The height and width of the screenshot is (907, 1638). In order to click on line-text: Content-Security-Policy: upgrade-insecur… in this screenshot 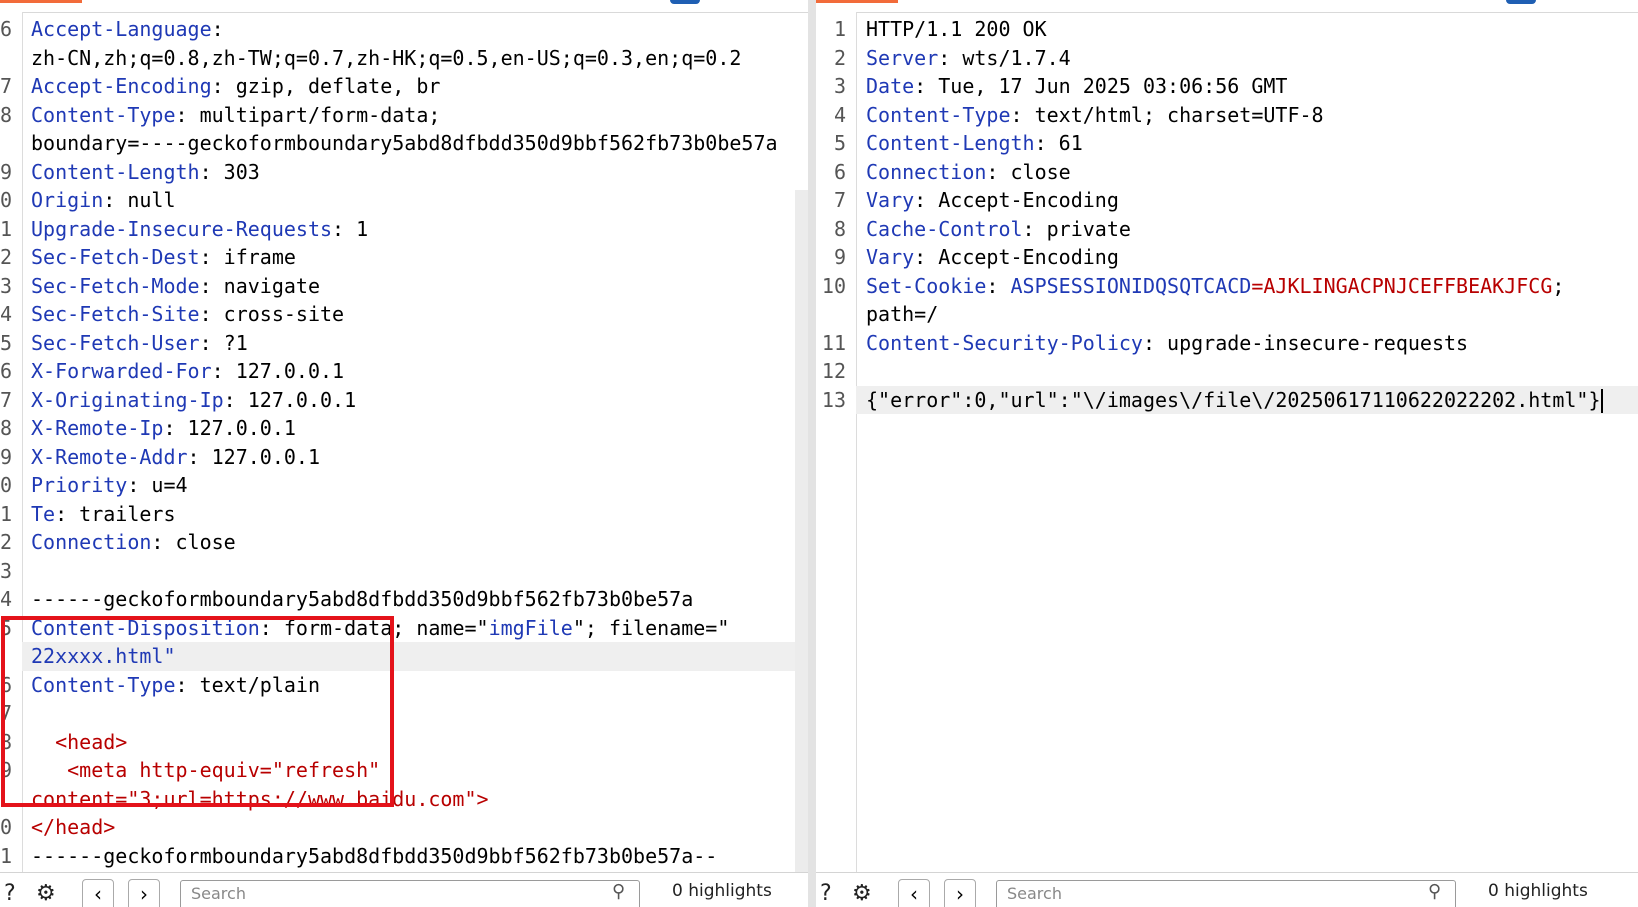, I will do `click(1167, 343)`.